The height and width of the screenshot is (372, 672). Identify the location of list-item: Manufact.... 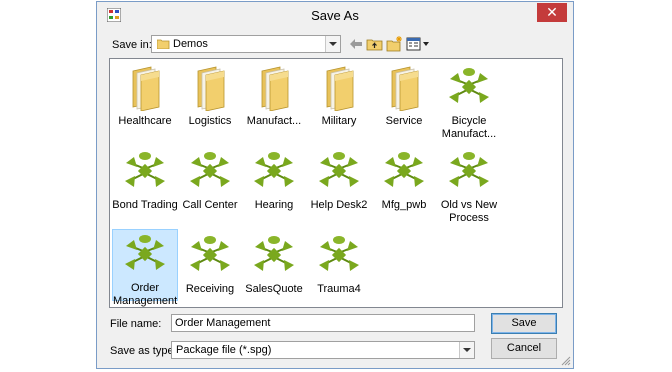
(274, 95).